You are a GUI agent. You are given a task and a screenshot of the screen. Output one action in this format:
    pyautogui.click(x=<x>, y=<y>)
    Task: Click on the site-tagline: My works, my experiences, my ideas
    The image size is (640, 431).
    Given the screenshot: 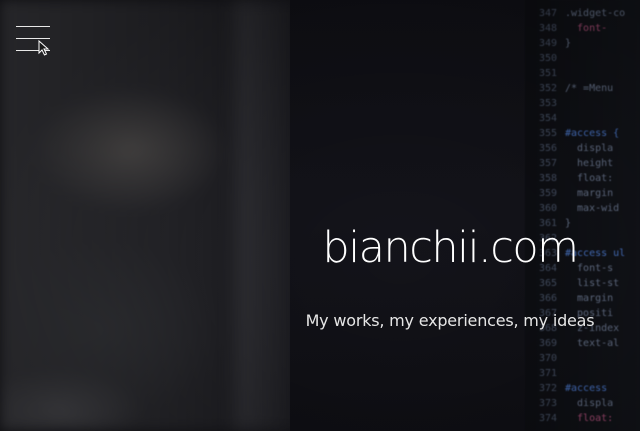 What is the action you would take?
    pyautogui.click(x=450, y=320)
    